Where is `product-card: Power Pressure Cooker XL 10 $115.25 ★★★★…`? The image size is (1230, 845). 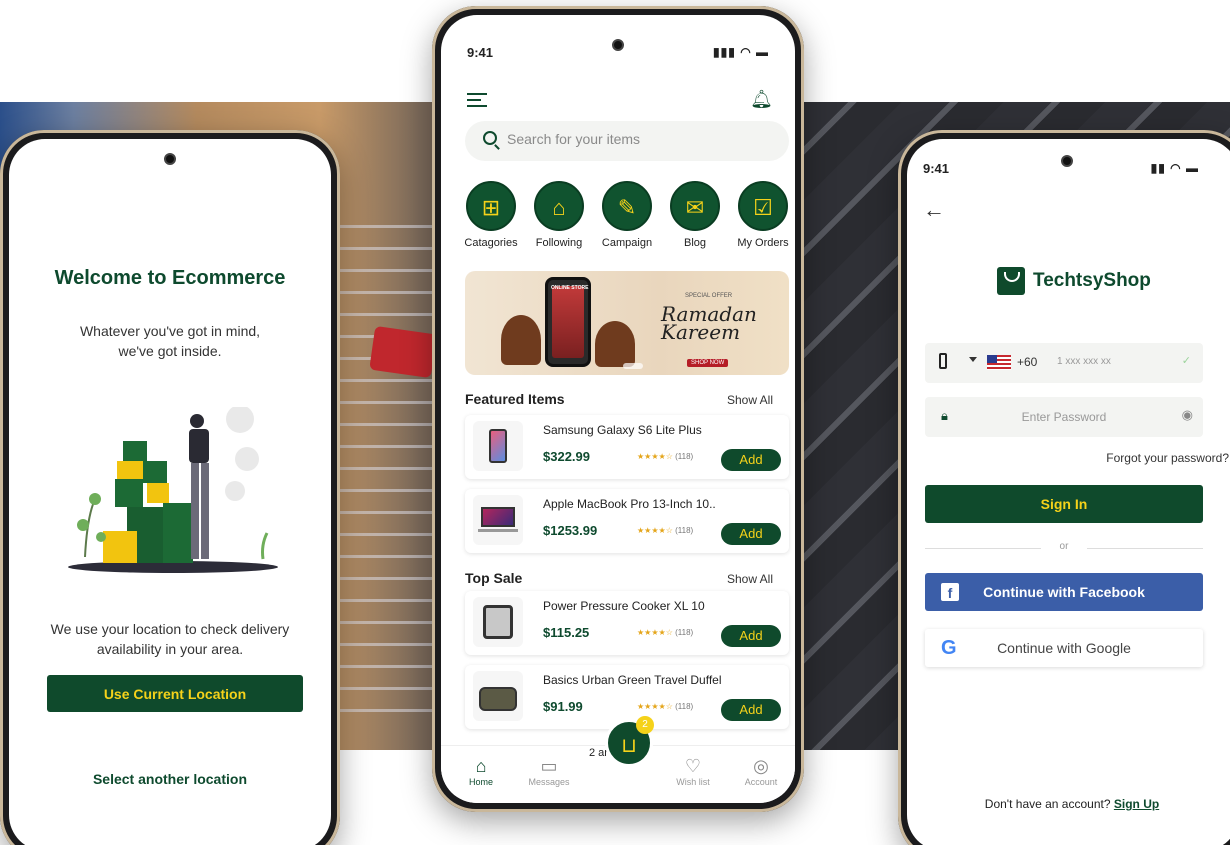 product-card: Power Pressure Cooker XL 10 $115.25 ★★★★… is located at coordinates (627, 623).